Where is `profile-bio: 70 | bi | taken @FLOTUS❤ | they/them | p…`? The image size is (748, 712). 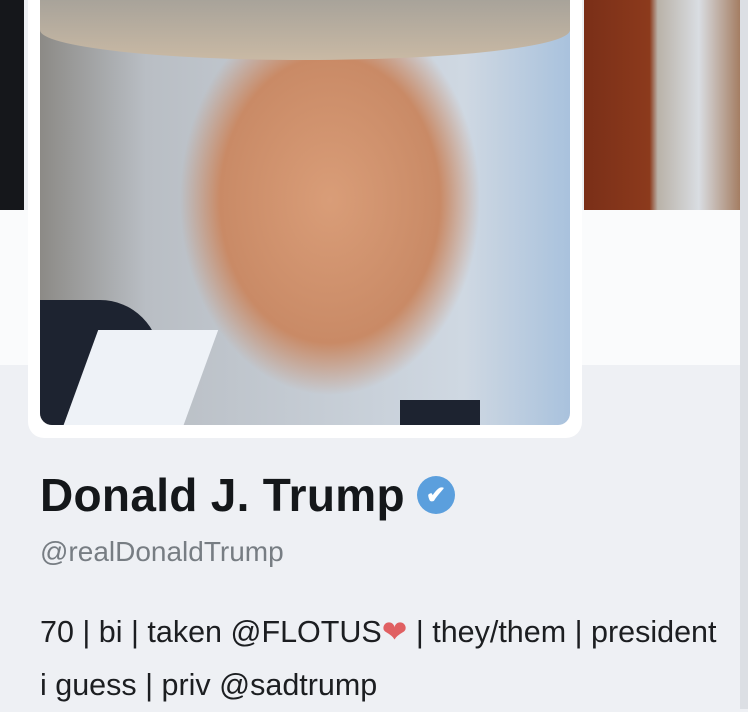 profile-bio: 70 | bi | taken @FLOTUS❤ | they/them | p… is located at coordinates (385, 659).